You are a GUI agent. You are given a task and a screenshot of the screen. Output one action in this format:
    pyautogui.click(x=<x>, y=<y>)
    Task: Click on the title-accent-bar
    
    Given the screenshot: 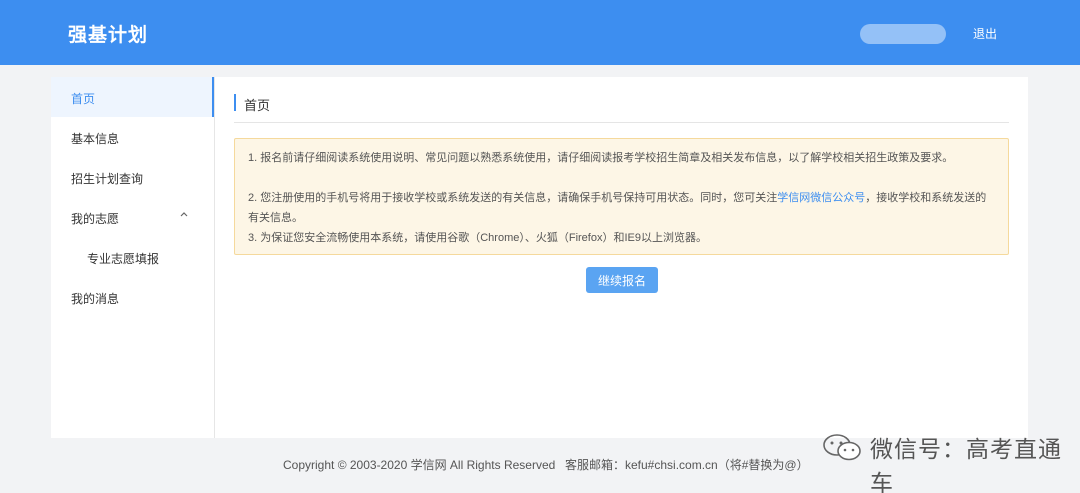 What is the action you would take?
    pyautogui.click(x=235, y=102)
    